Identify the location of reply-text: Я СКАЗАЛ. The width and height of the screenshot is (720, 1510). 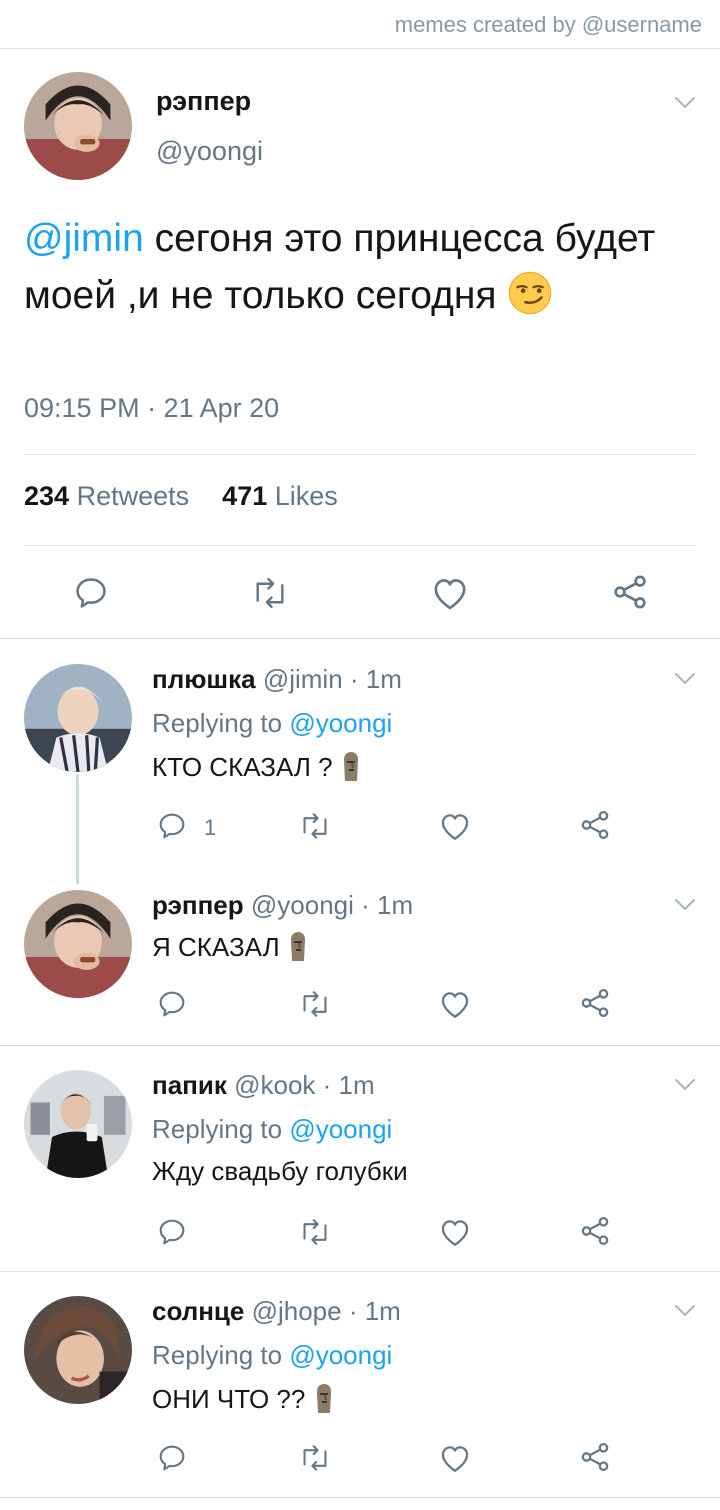
(230, 946).